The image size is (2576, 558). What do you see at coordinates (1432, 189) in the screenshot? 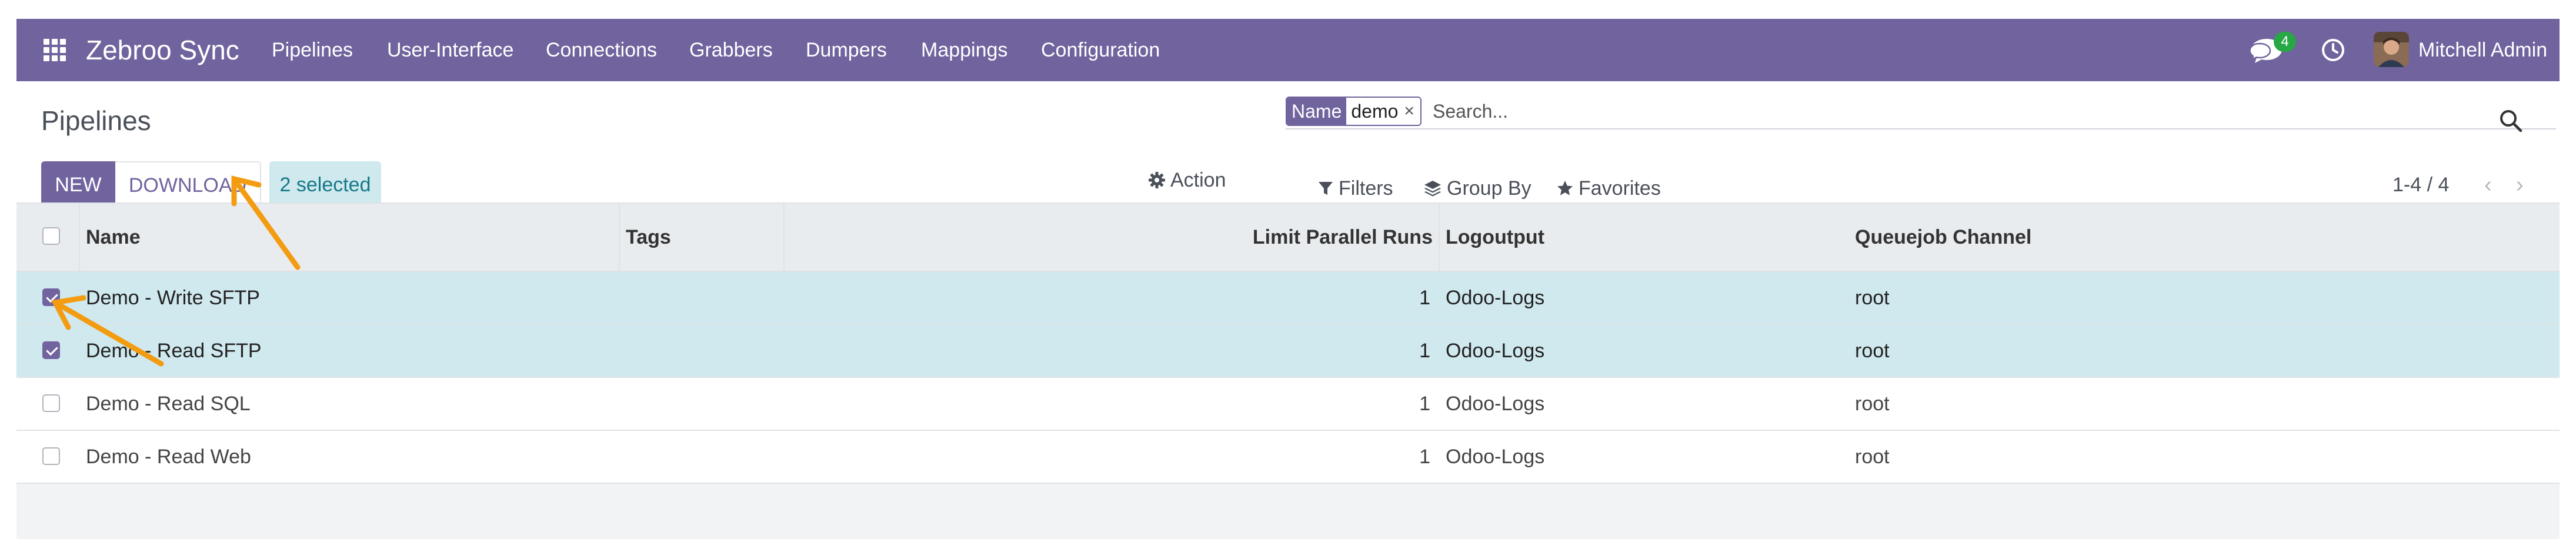
I see `layers-icon` at bounding box center [1432, 189].